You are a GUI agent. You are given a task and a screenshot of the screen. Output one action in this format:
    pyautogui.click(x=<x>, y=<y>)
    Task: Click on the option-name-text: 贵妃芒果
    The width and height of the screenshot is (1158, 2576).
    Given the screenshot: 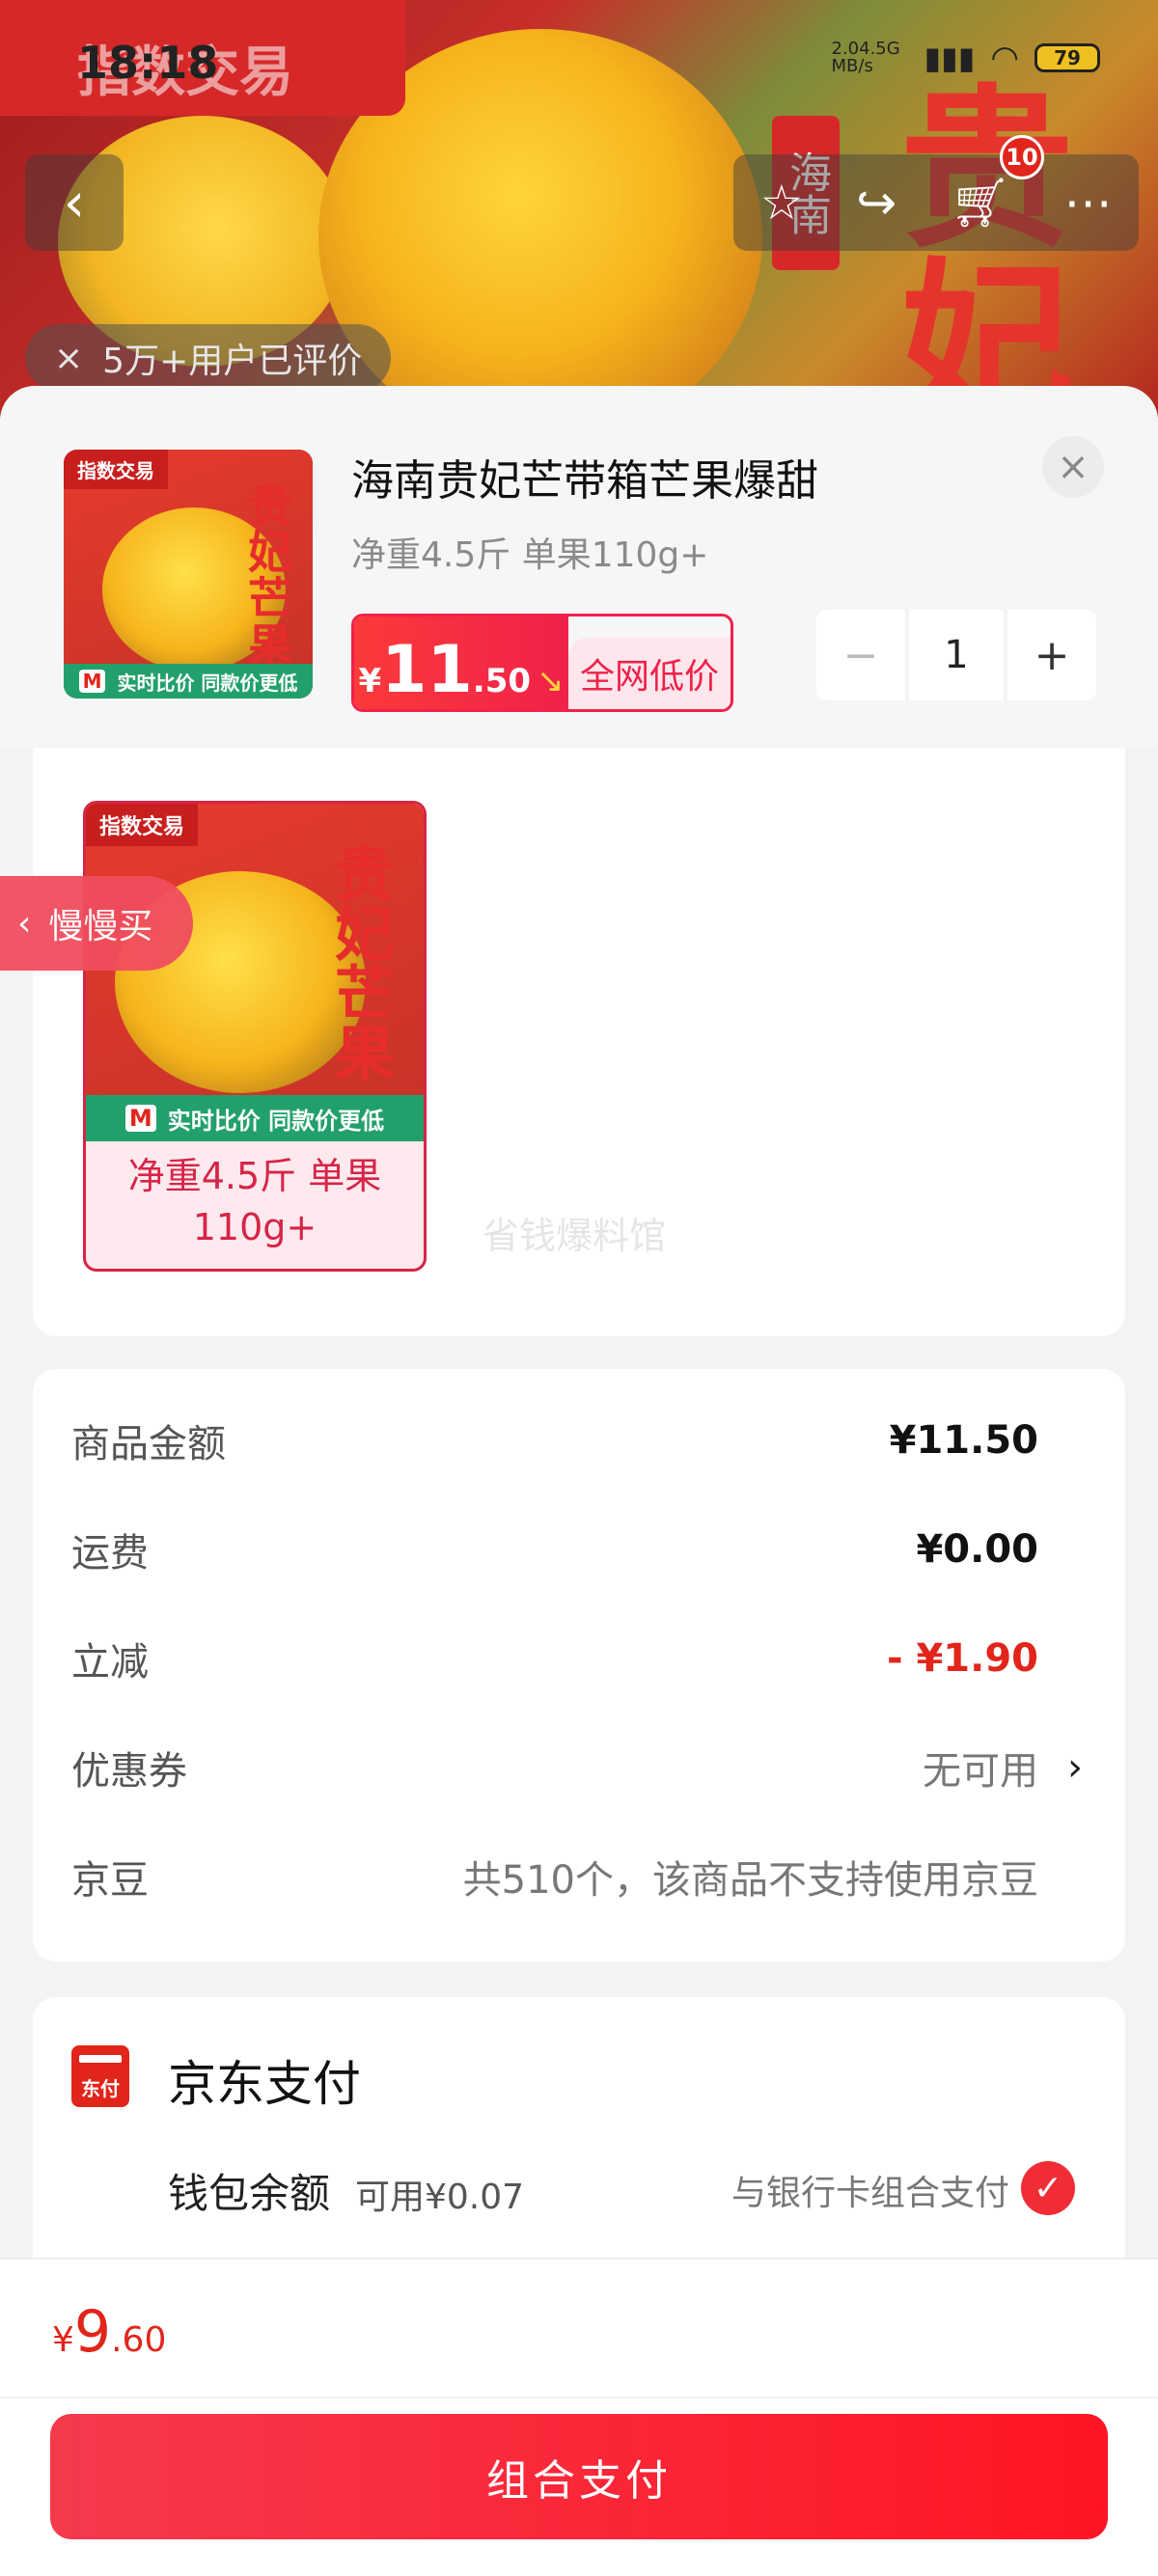 What is the action you would take?
    pyautogui.click(x=359, y=962)
    